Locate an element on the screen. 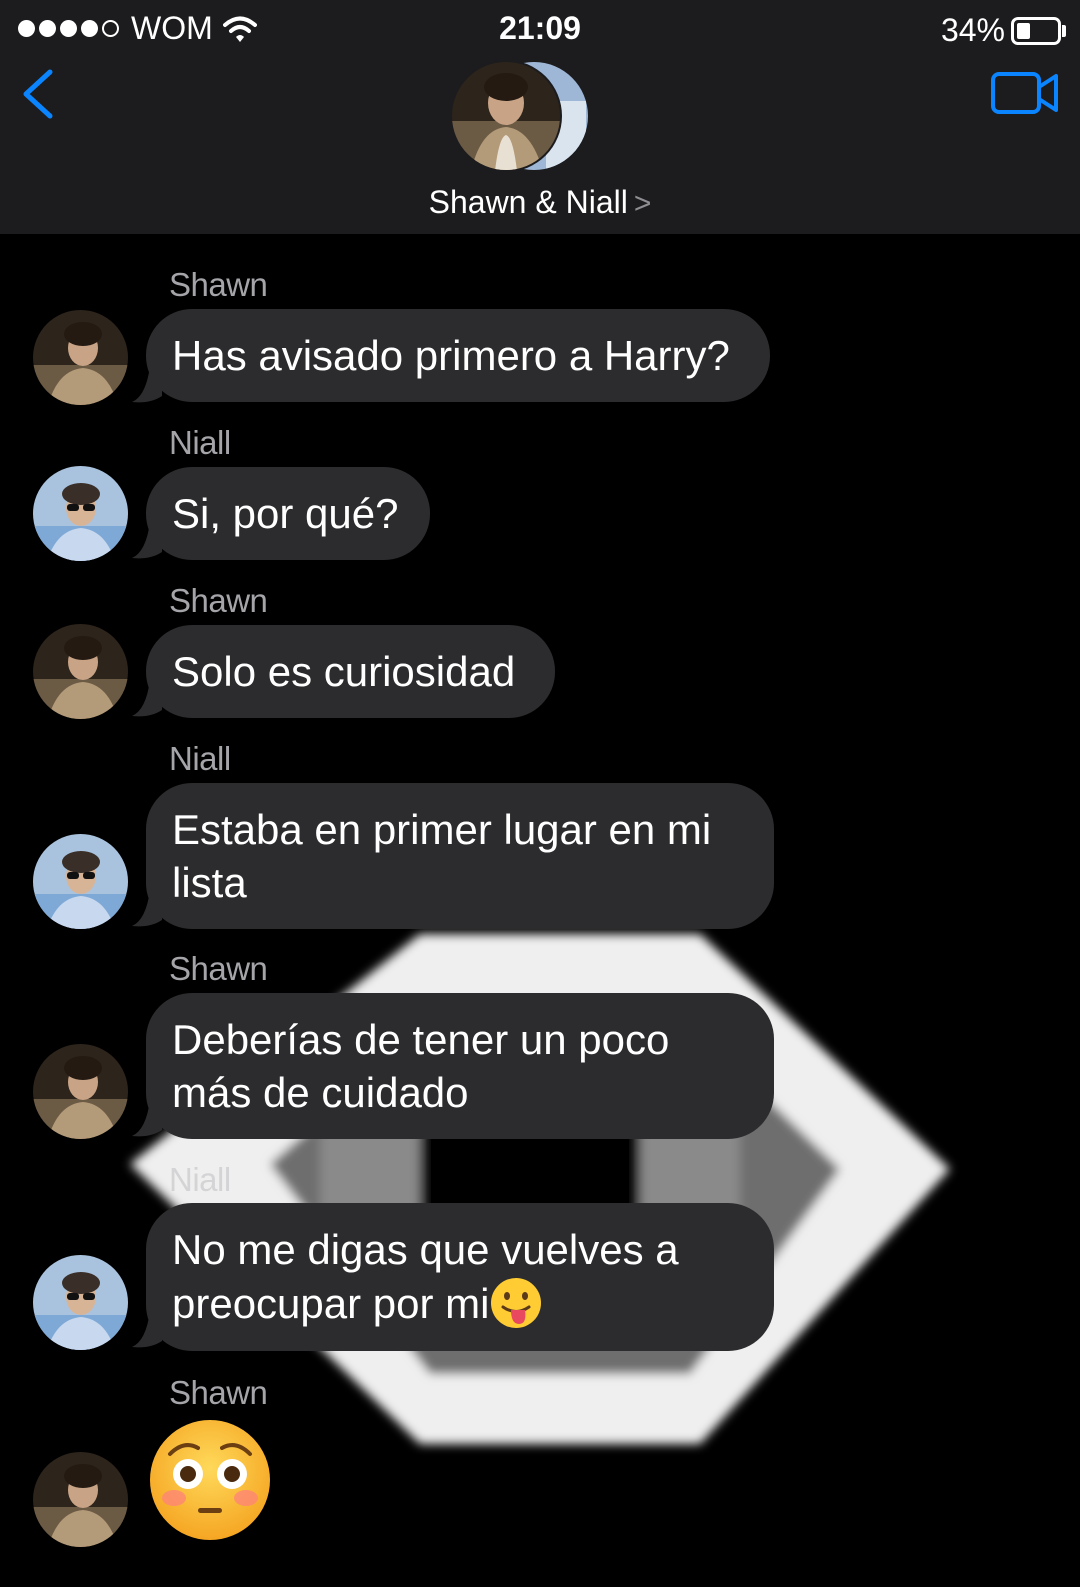 This screenshot has height=1587, width=1080. conversation-title-text: Shawn & Niall is located at coordinates (528, 202).